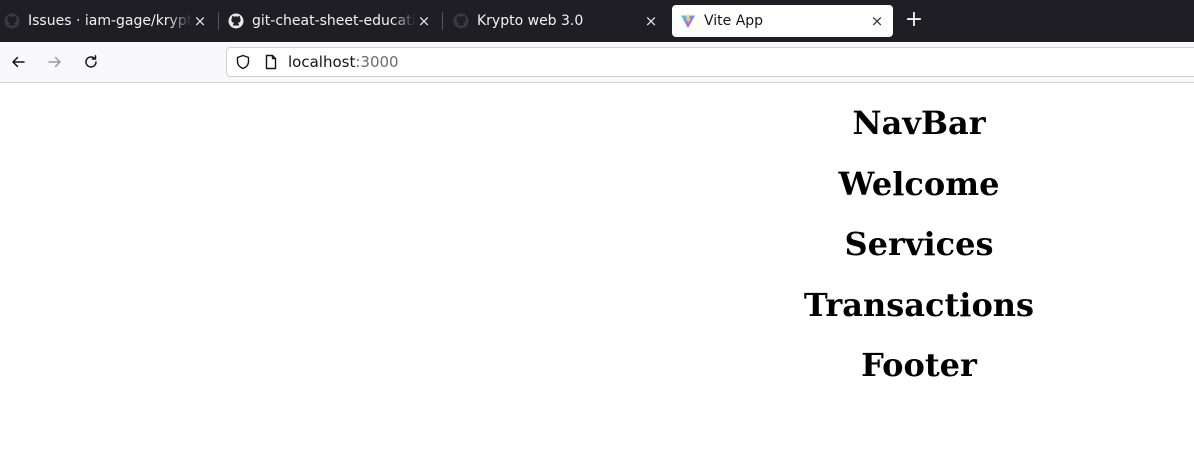 The height and width of the screenshot is (462, 1194). Describe the element at coordinates (782, 21) in the screenshot. I see `tab-vite-app: Vite App ×` at that location.